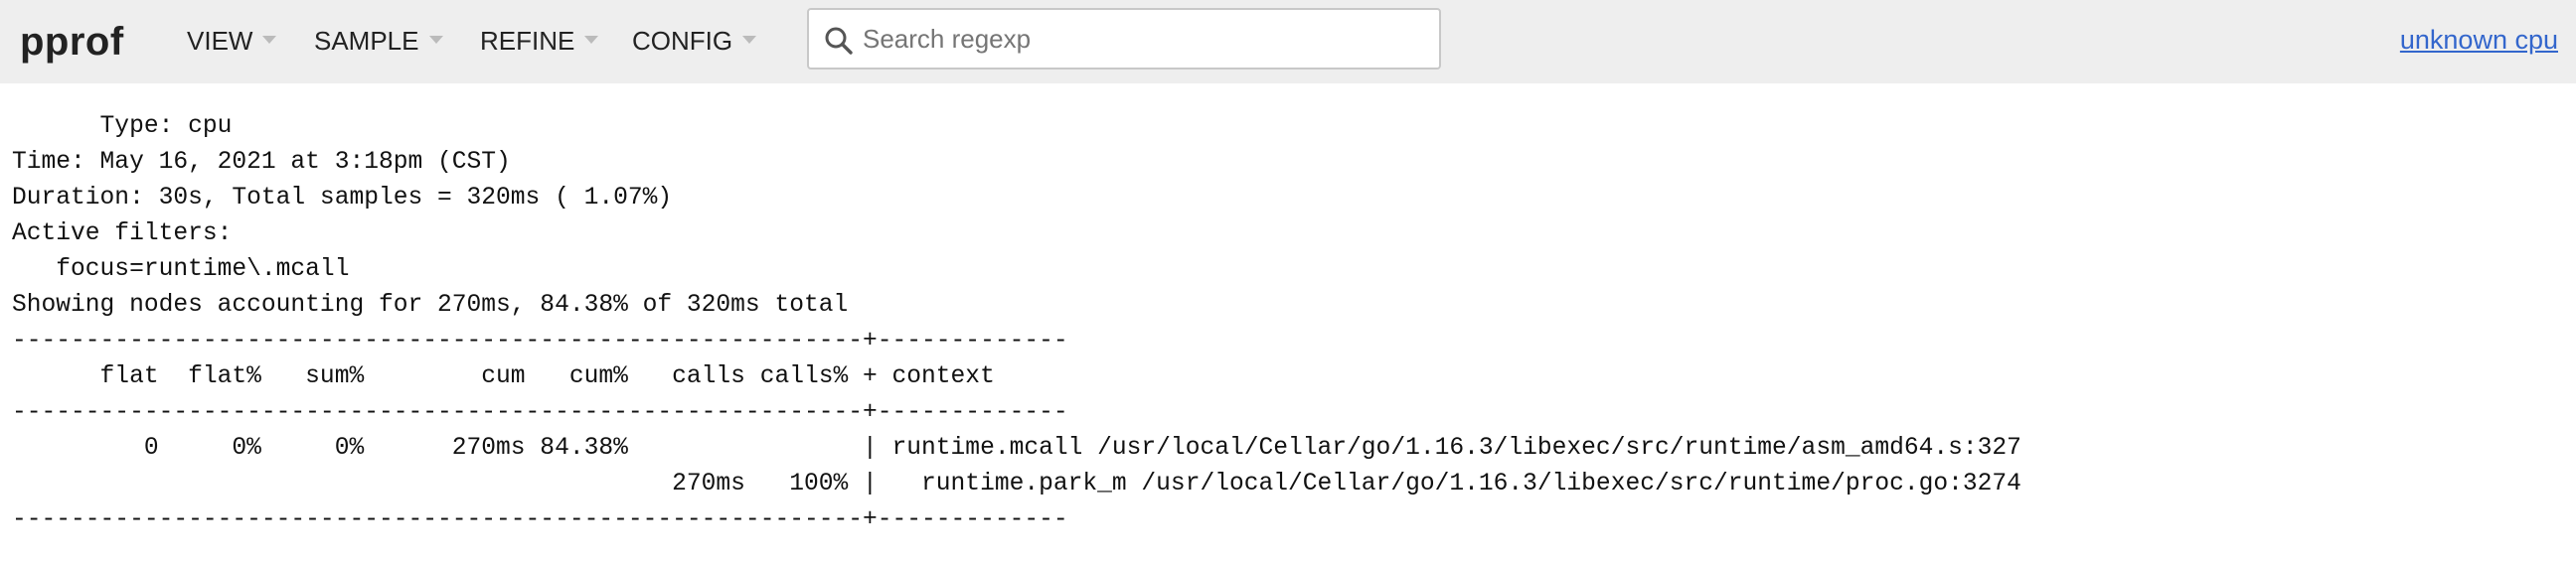 The image size is (2576, 566). I want to click on view-menu-label: VIEW, so click(220, 41).